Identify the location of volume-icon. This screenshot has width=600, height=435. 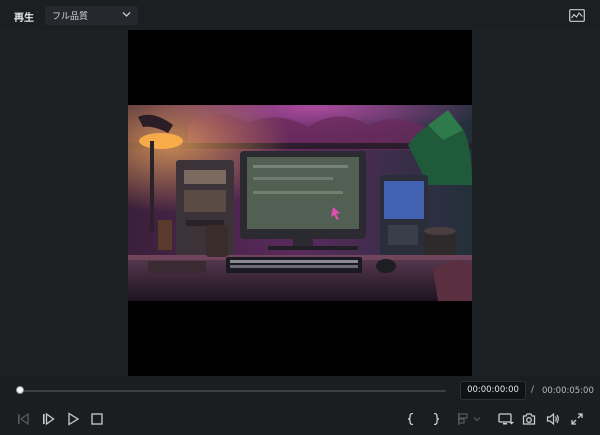
(552, 419).